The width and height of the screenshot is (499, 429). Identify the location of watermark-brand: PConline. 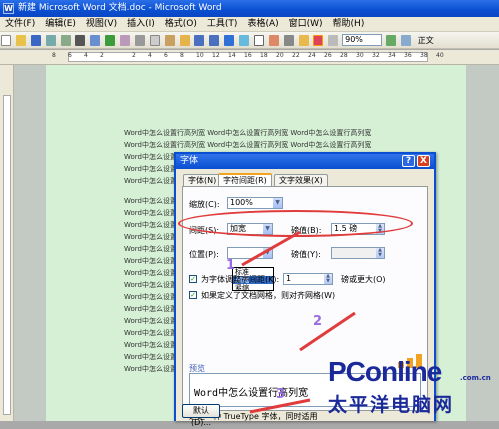
(385, 371).